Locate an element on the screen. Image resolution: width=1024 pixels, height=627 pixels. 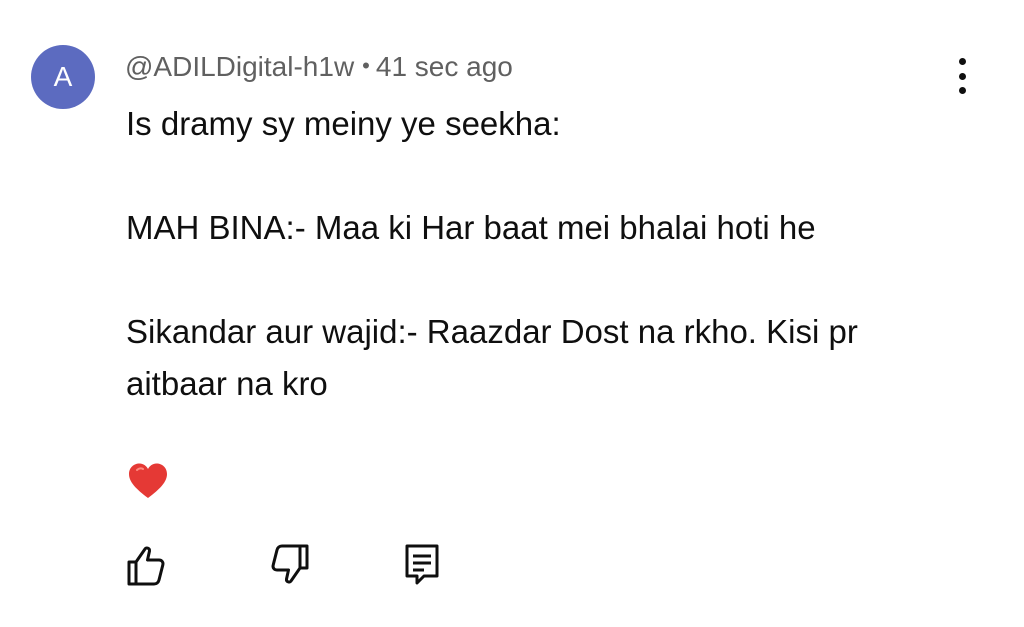
dislike-button is located at coordinates (290, 564).